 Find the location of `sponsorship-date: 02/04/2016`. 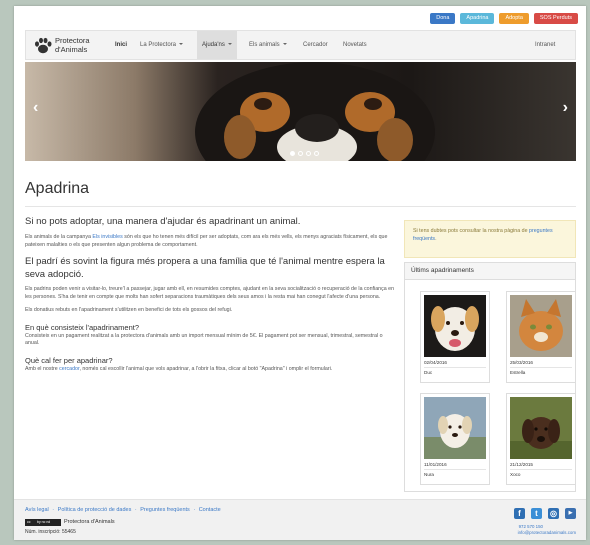

sponsorship-date: 02/04/2016 is located at coordinates (435, 362).